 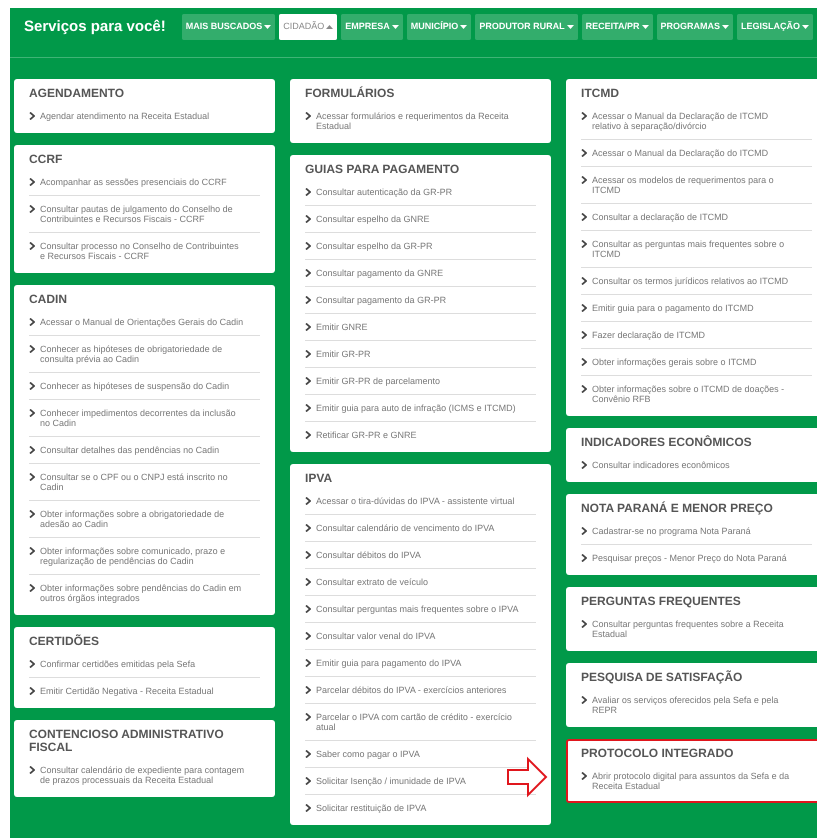 What do you see at coordinates (775, 27) in the screenshot?
I see `nav-tab: LEGISLAÇÃO` at bounding box center [775, 27].